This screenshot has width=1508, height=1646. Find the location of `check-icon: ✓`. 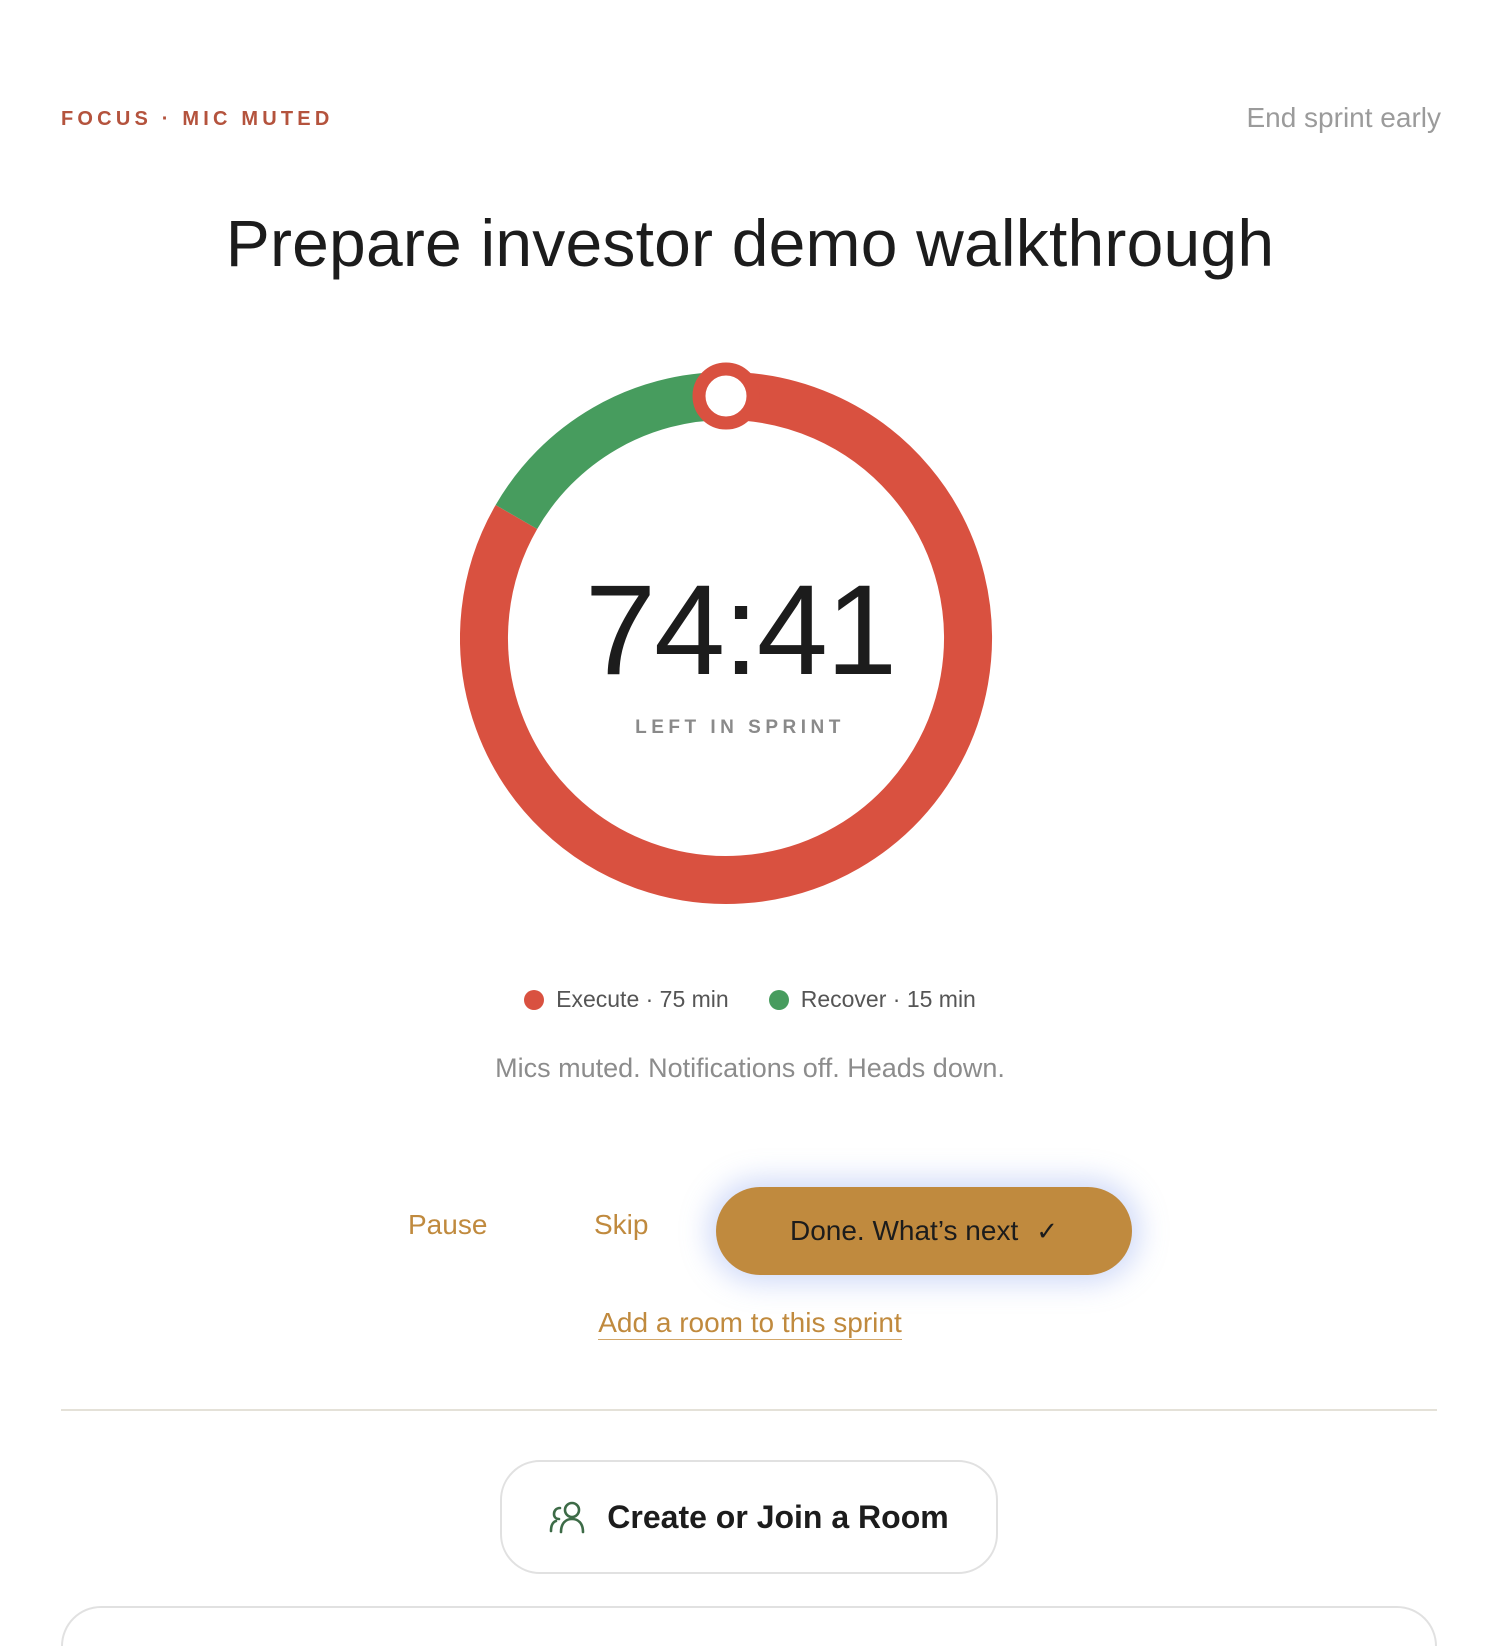

check-icon: ✓ is located at coordinates (1047, 1230).